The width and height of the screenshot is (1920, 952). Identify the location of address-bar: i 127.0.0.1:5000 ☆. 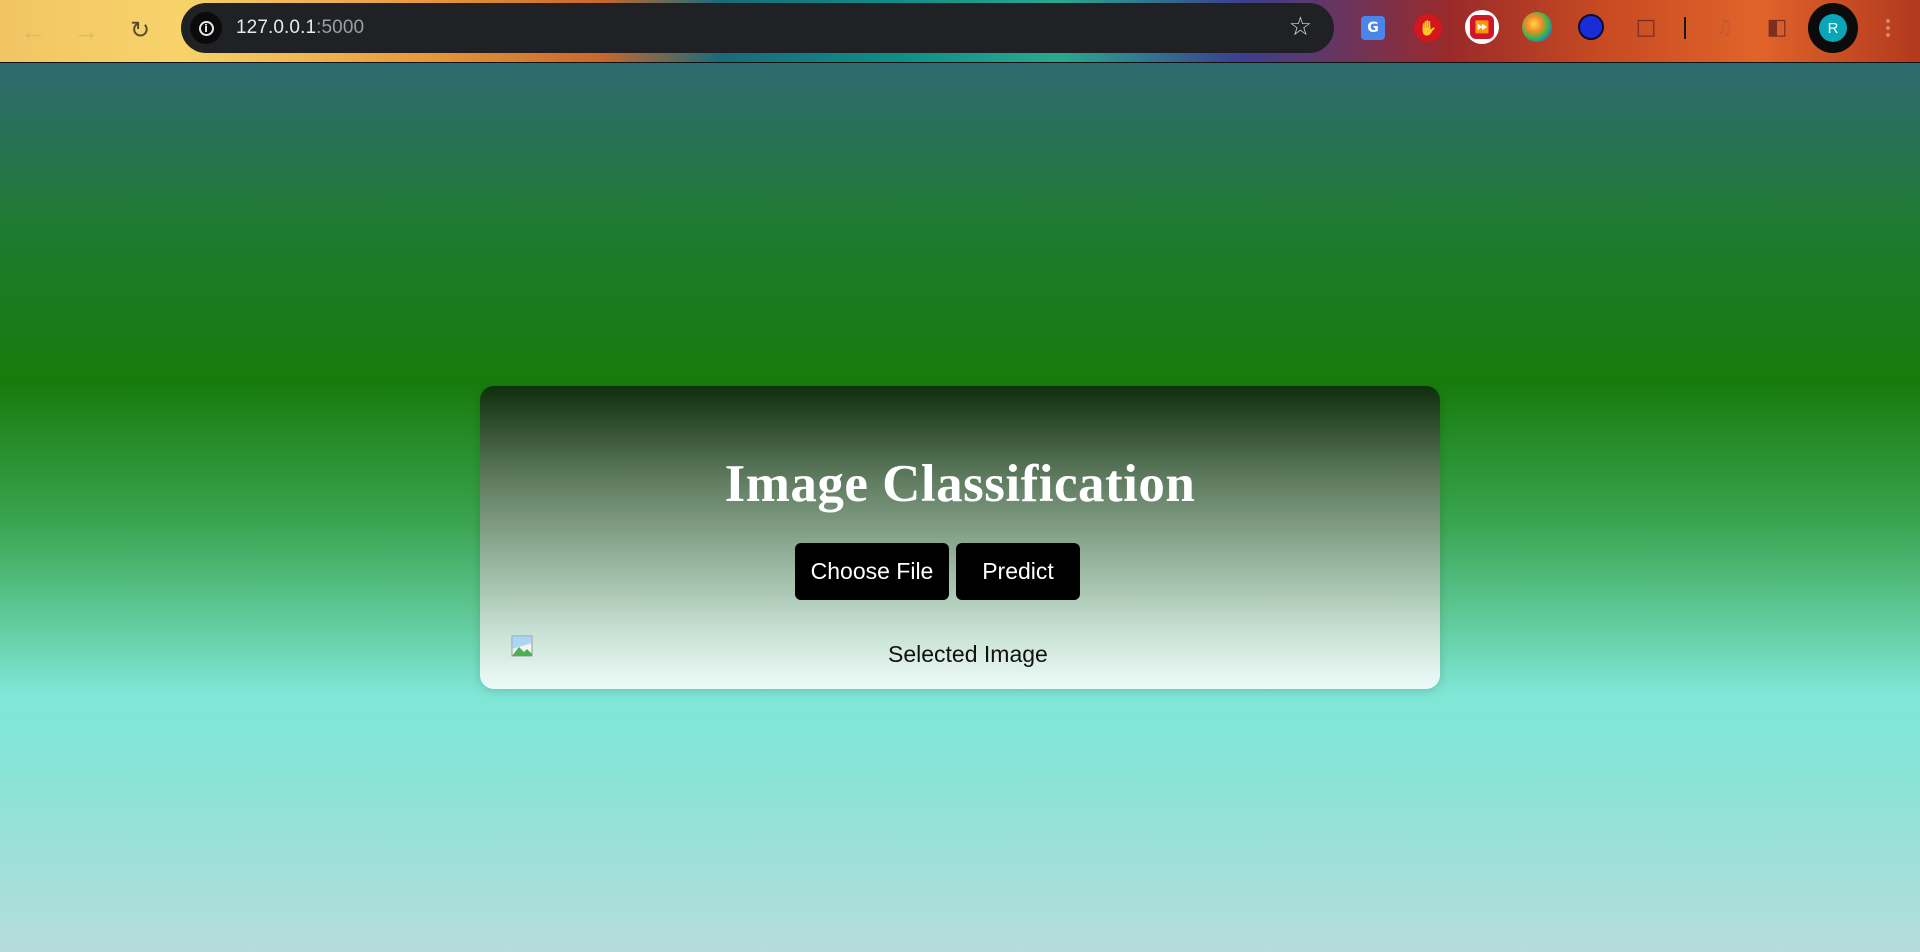
(757, 28).